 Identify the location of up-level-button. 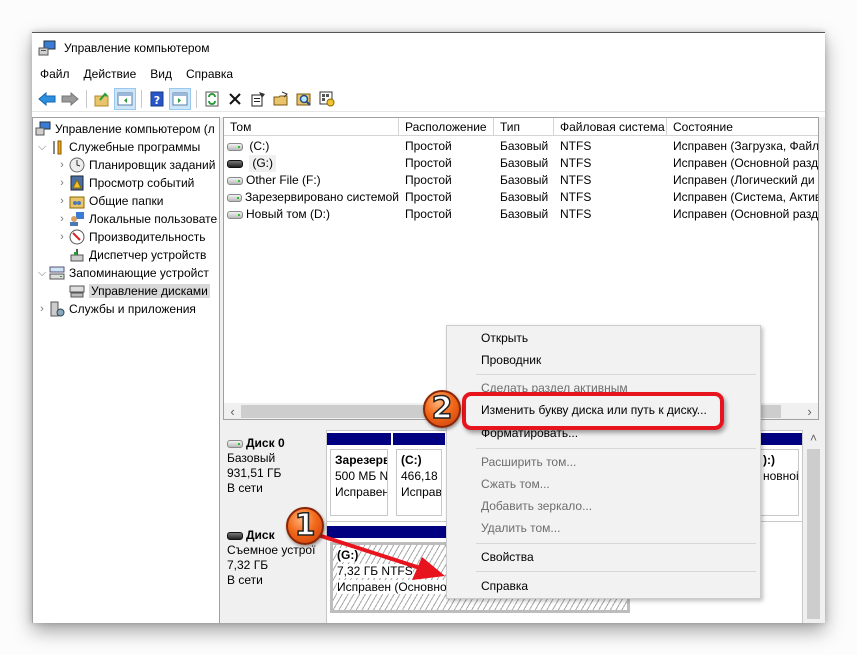
(102, 99).